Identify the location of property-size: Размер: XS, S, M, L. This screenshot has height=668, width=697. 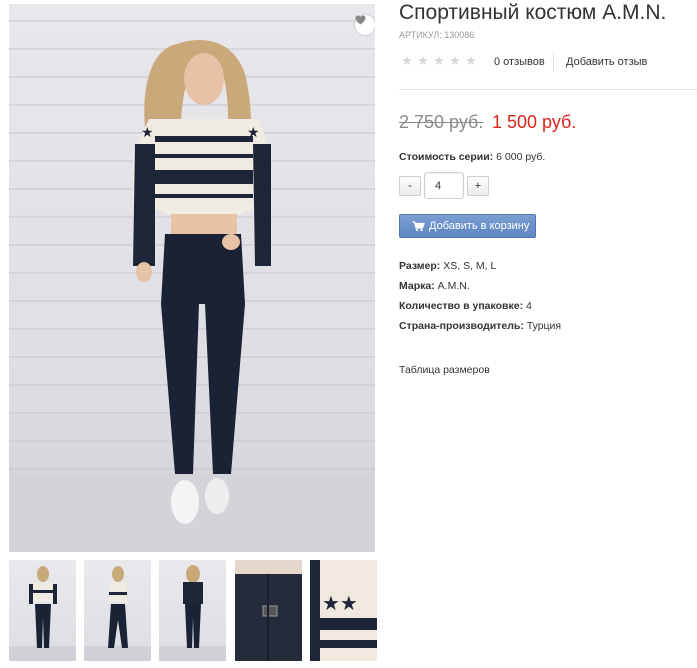
(480, 270).